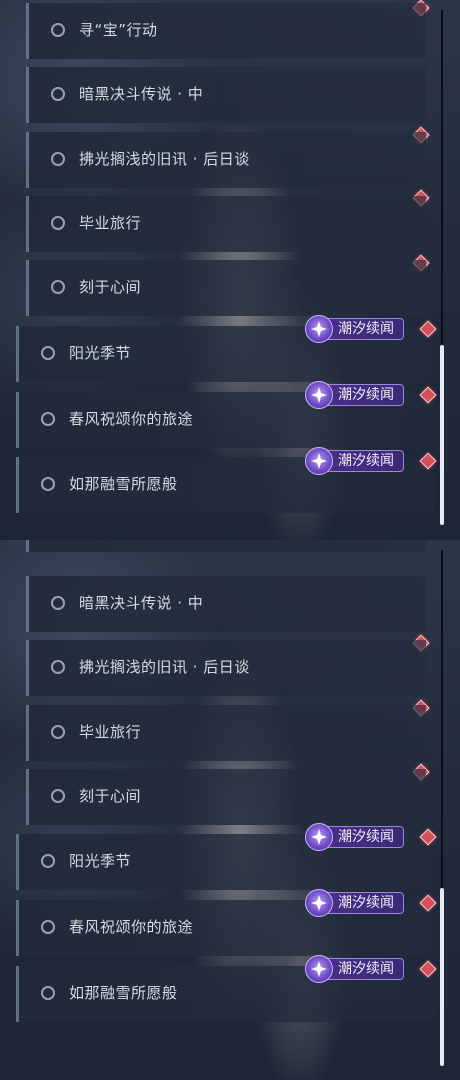 This screenshot has width=460, height=1080. Describe the element at coordinates (118, 30) in the screenshot. I see `quest-item-label: 寻“宝”行动` at that location.